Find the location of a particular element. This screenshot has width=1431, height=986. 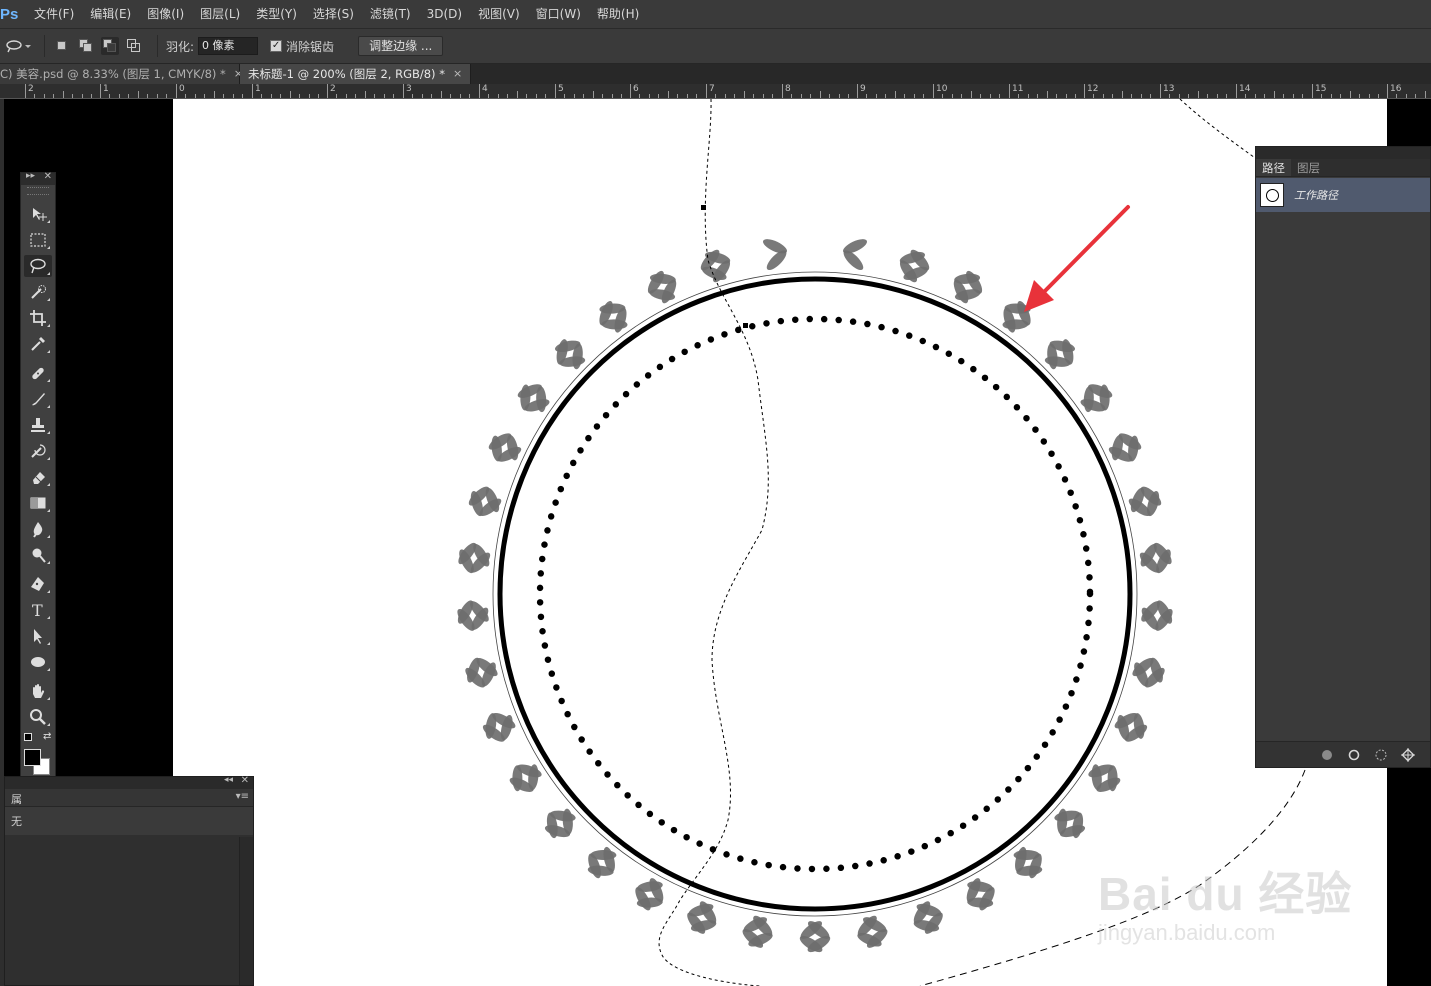

zoom-tool is located at coordinates (38, 717).